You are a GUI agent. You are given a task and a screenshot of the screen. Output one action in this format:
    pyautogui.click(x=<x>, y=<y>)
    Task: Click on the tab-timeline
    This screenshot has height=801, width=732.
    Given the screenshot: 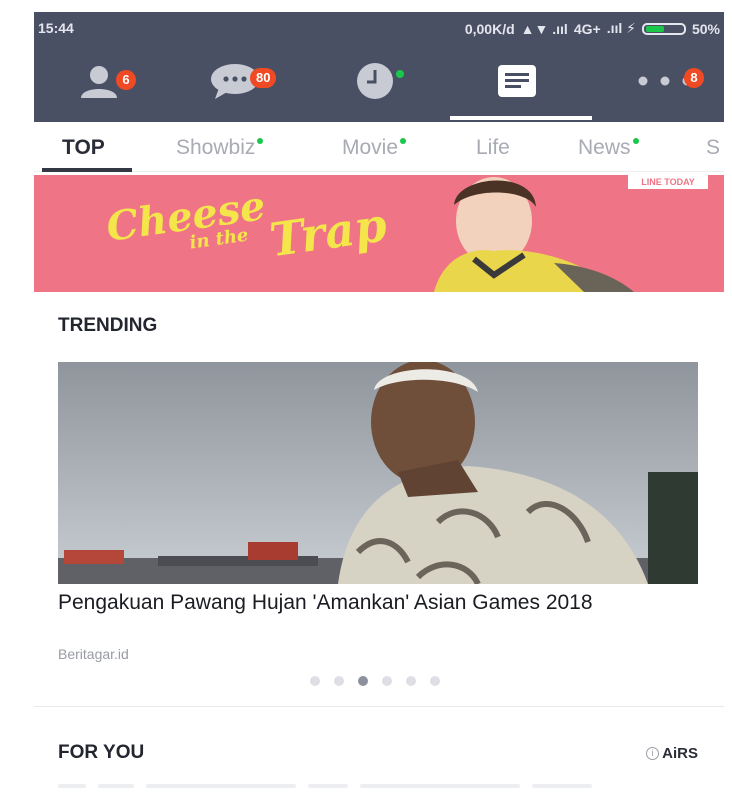 What is the action you would take?
    pyautogui.click(x=375, y=81)
    